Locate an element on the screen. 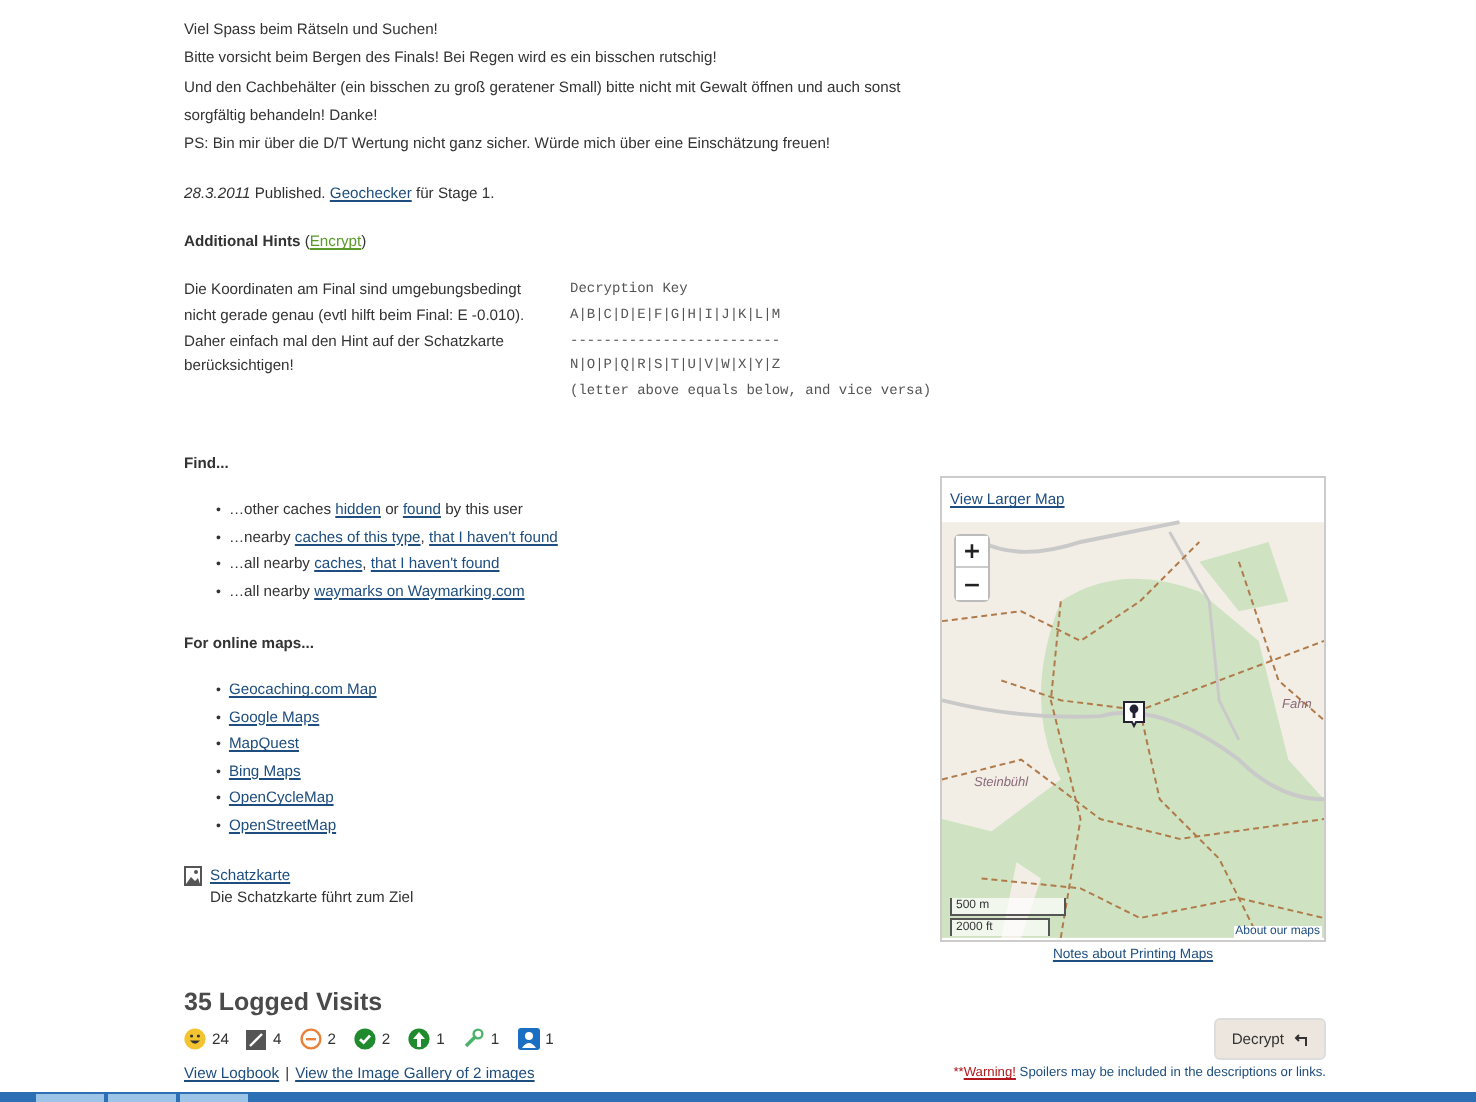 Image resolution: width=1476 pixels, height=1102 pixels. check-circle-icon is located at coordinates (364, 1039).